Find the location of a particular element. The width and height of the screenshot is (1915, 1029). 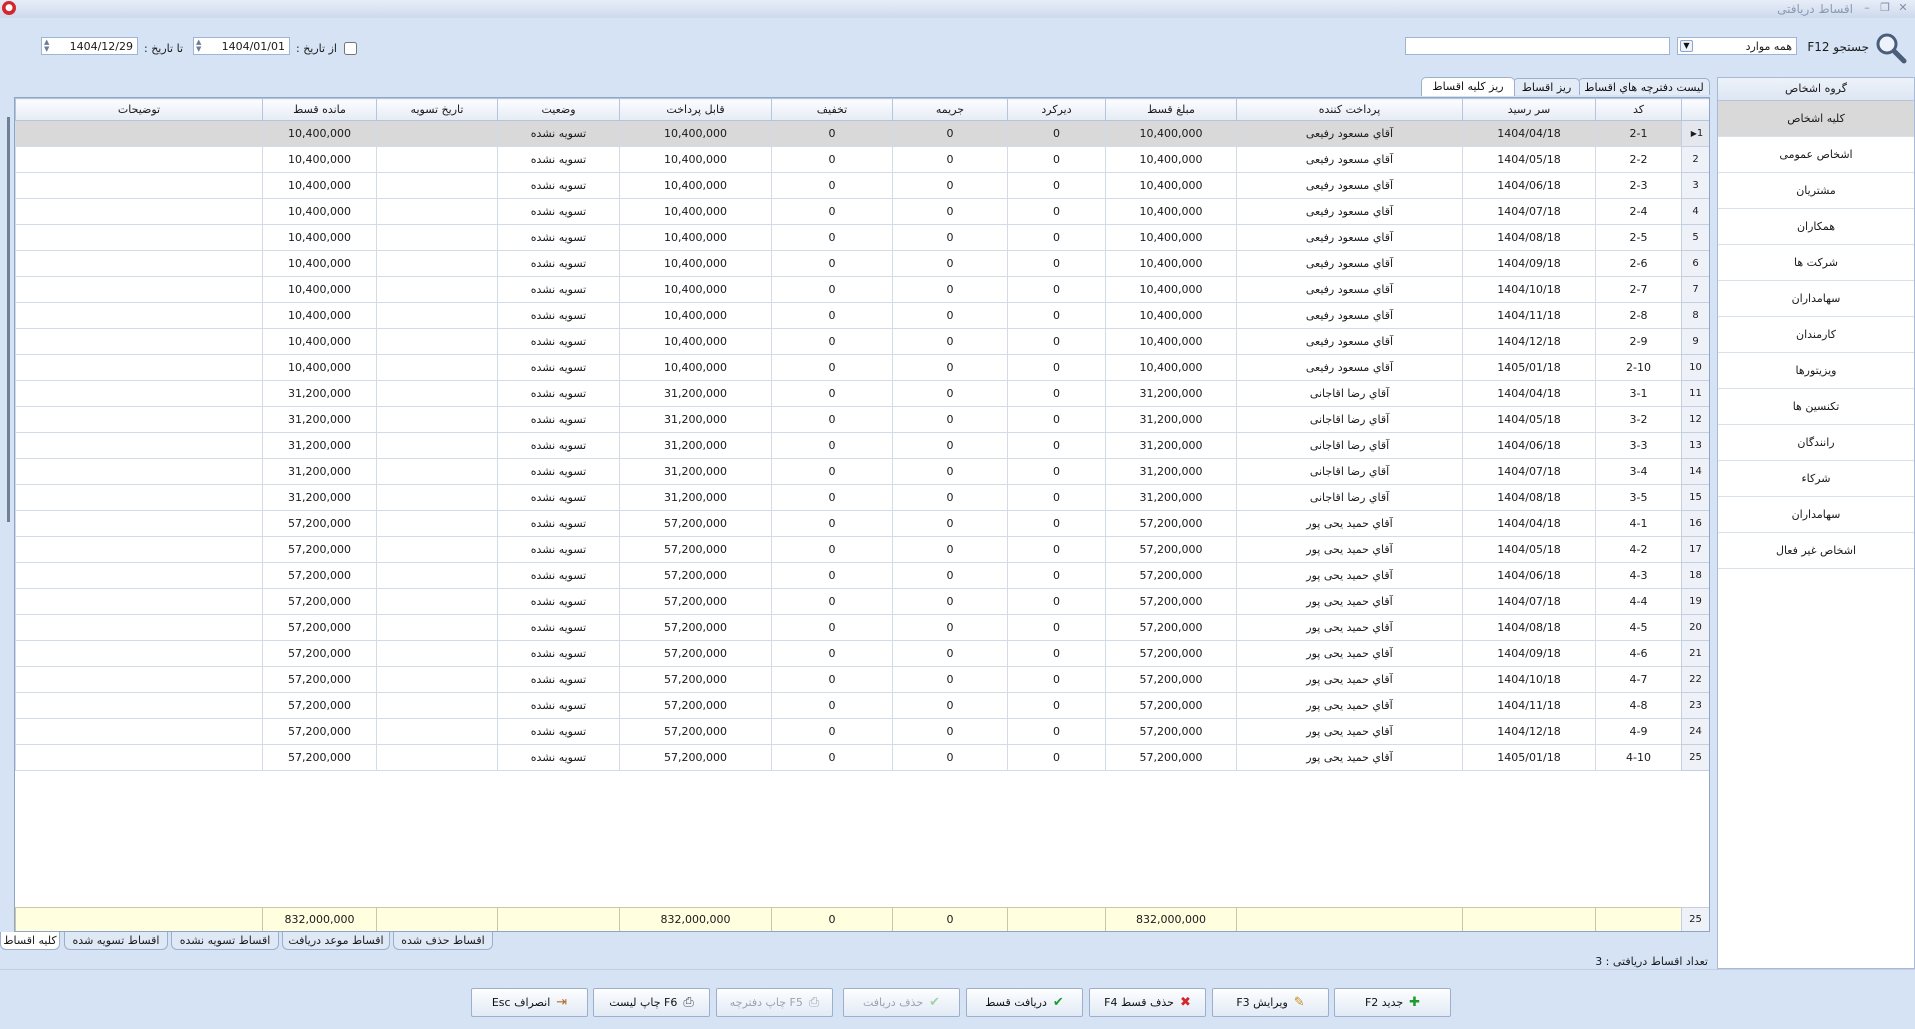

cell-due-date: 1404/08/18 is located at coordinates (1529, 627).